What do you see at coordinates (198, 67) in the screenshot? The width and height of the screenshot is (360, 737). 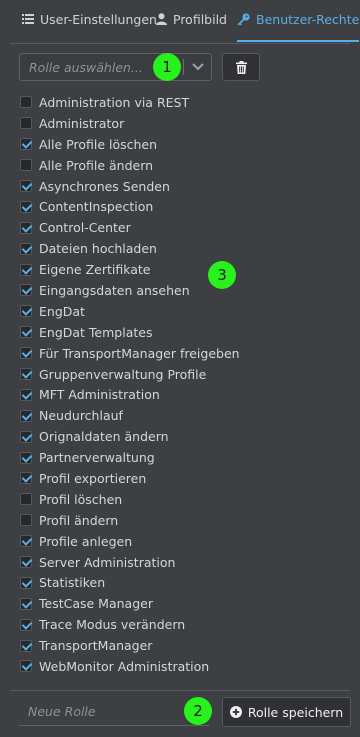 I see `chevron-down-icon` at bounding box center [198, 67].